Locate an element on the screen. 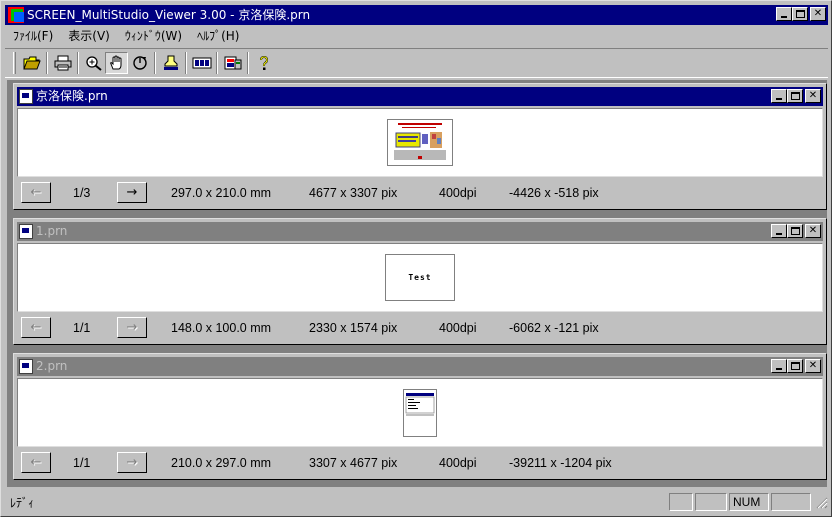 The image size is (832, 517). page-size-mm: 210.0 x 297.0 mm is located at coordinates (221, 462).